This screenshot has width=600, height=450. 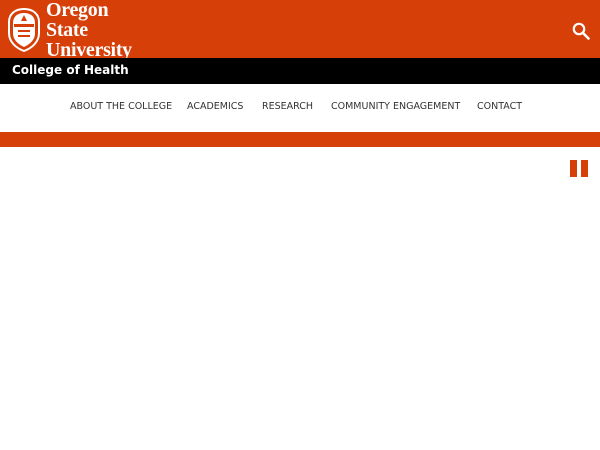 I want to click on osu-logo: Oregon State University, so click(x=78, y=30).